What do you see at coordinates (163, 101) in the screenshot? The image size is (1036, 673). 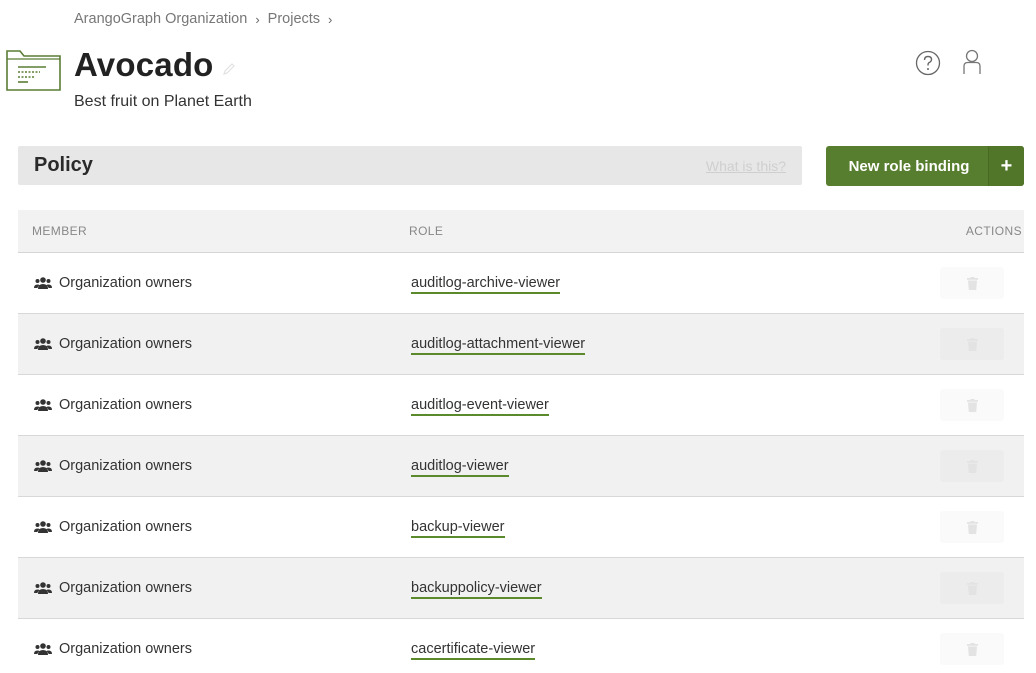 I see `page-subtitle: Best fruit on Planet Earth` at bounding box center [163, 101].